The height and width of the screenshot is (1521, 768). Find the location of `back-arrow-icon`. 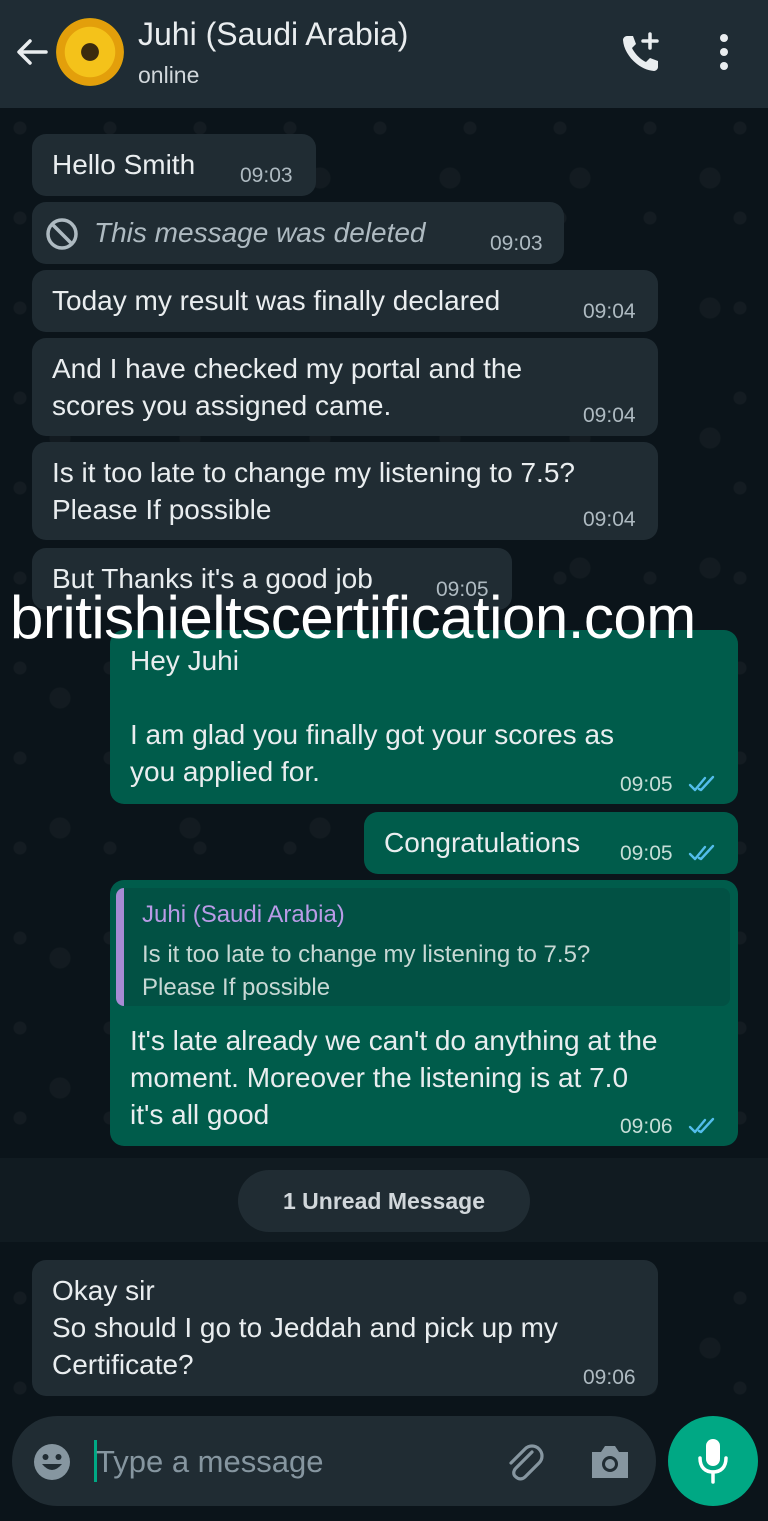

back-arrow-icon is located at coordinates (32, 52).